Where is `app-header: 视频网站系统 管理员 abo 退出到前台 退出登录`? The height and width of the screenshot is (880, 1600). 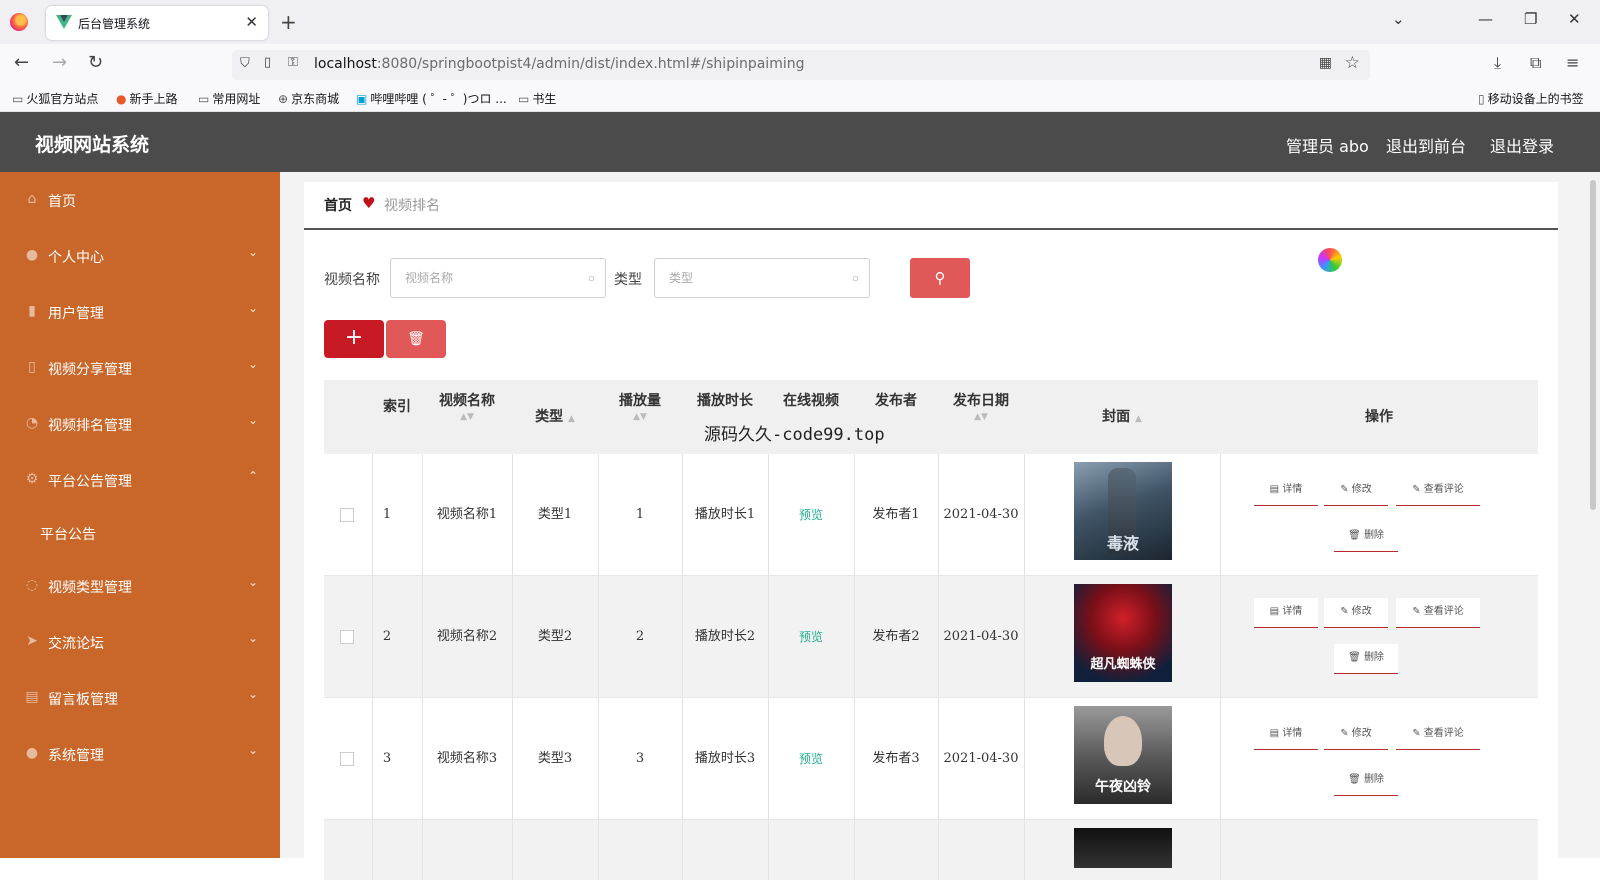
app-header: 视频网站系统 管理员 abo 退出到前台 退出登录 is located at coordinates (800, 142).